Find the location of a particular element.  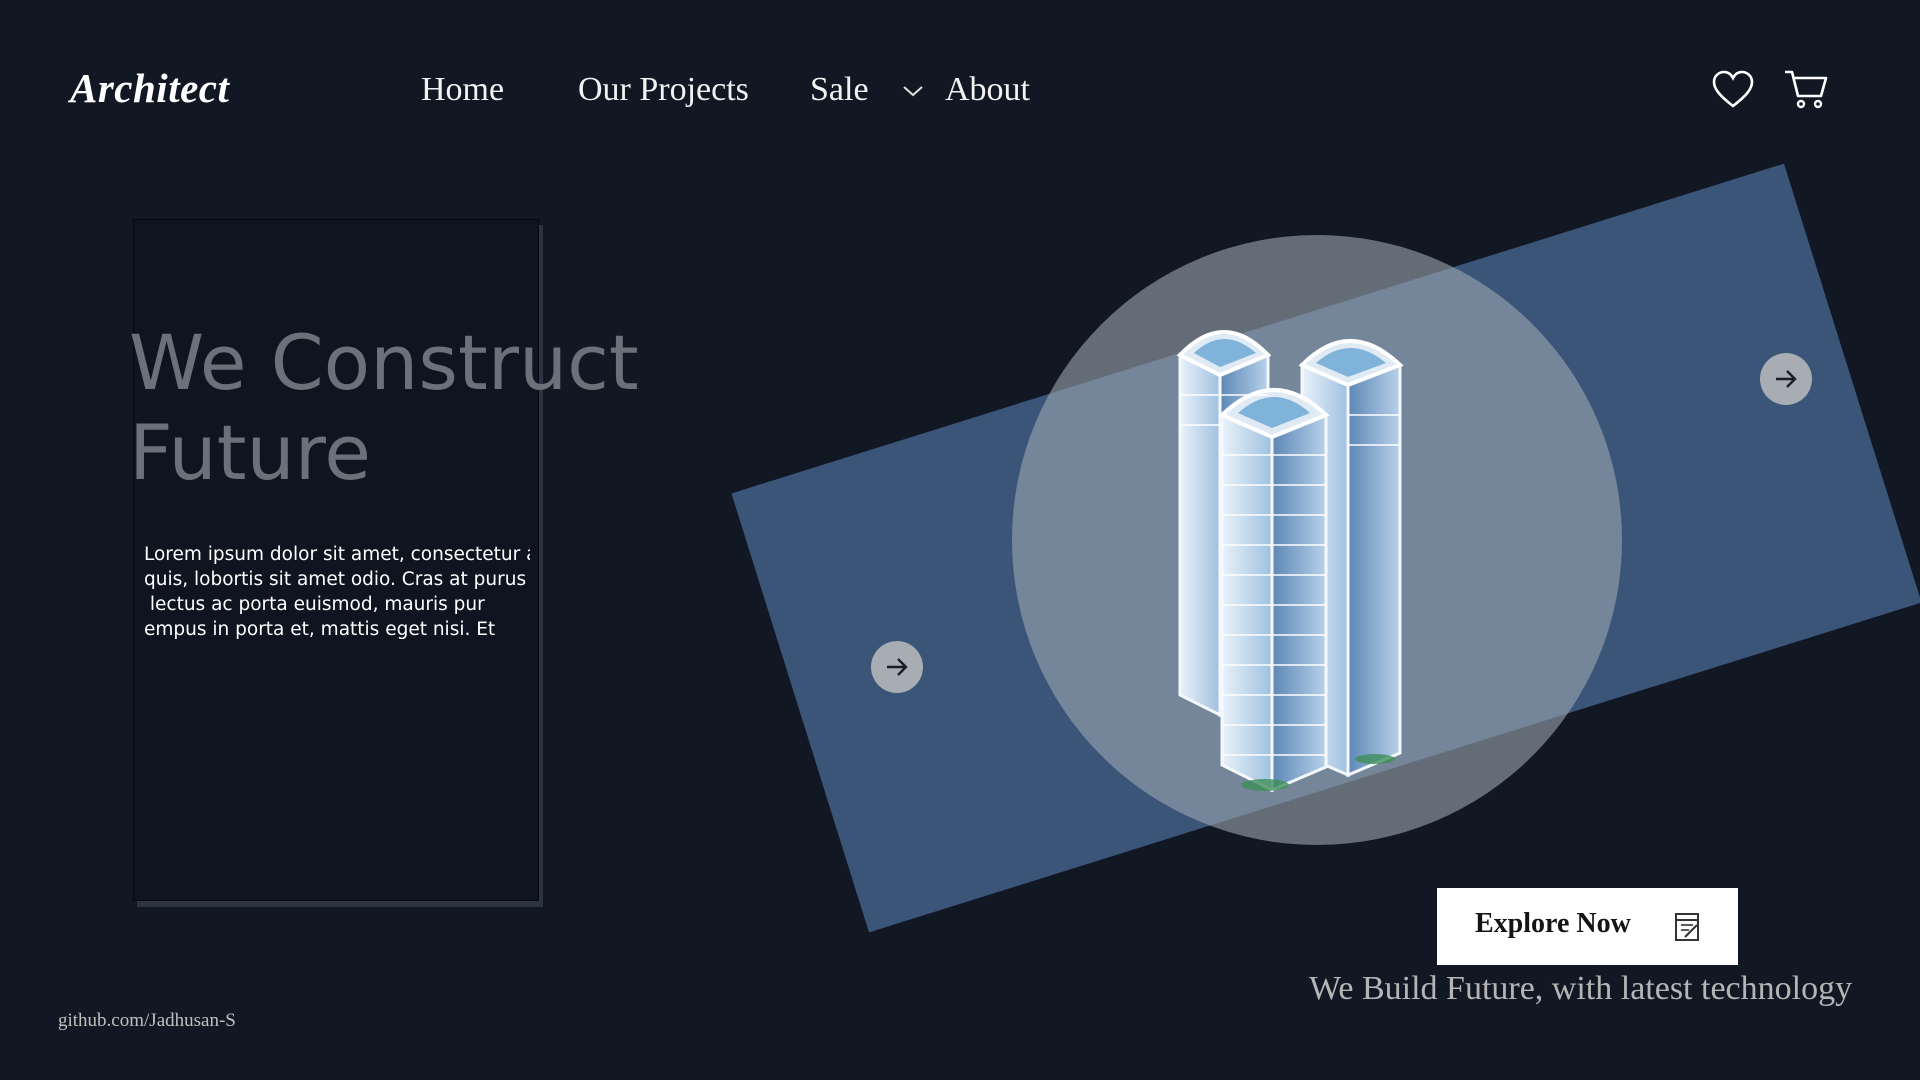

building-illustration is located at coordinates (1290, 561).